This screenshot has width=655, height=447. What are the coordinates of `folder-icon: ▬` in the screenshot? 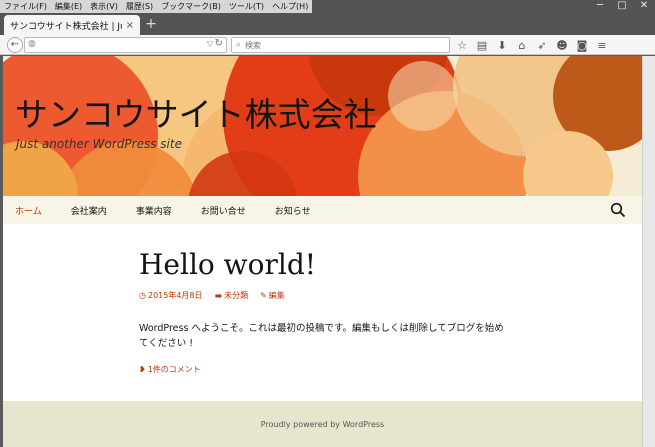 It's located at (218, 295).